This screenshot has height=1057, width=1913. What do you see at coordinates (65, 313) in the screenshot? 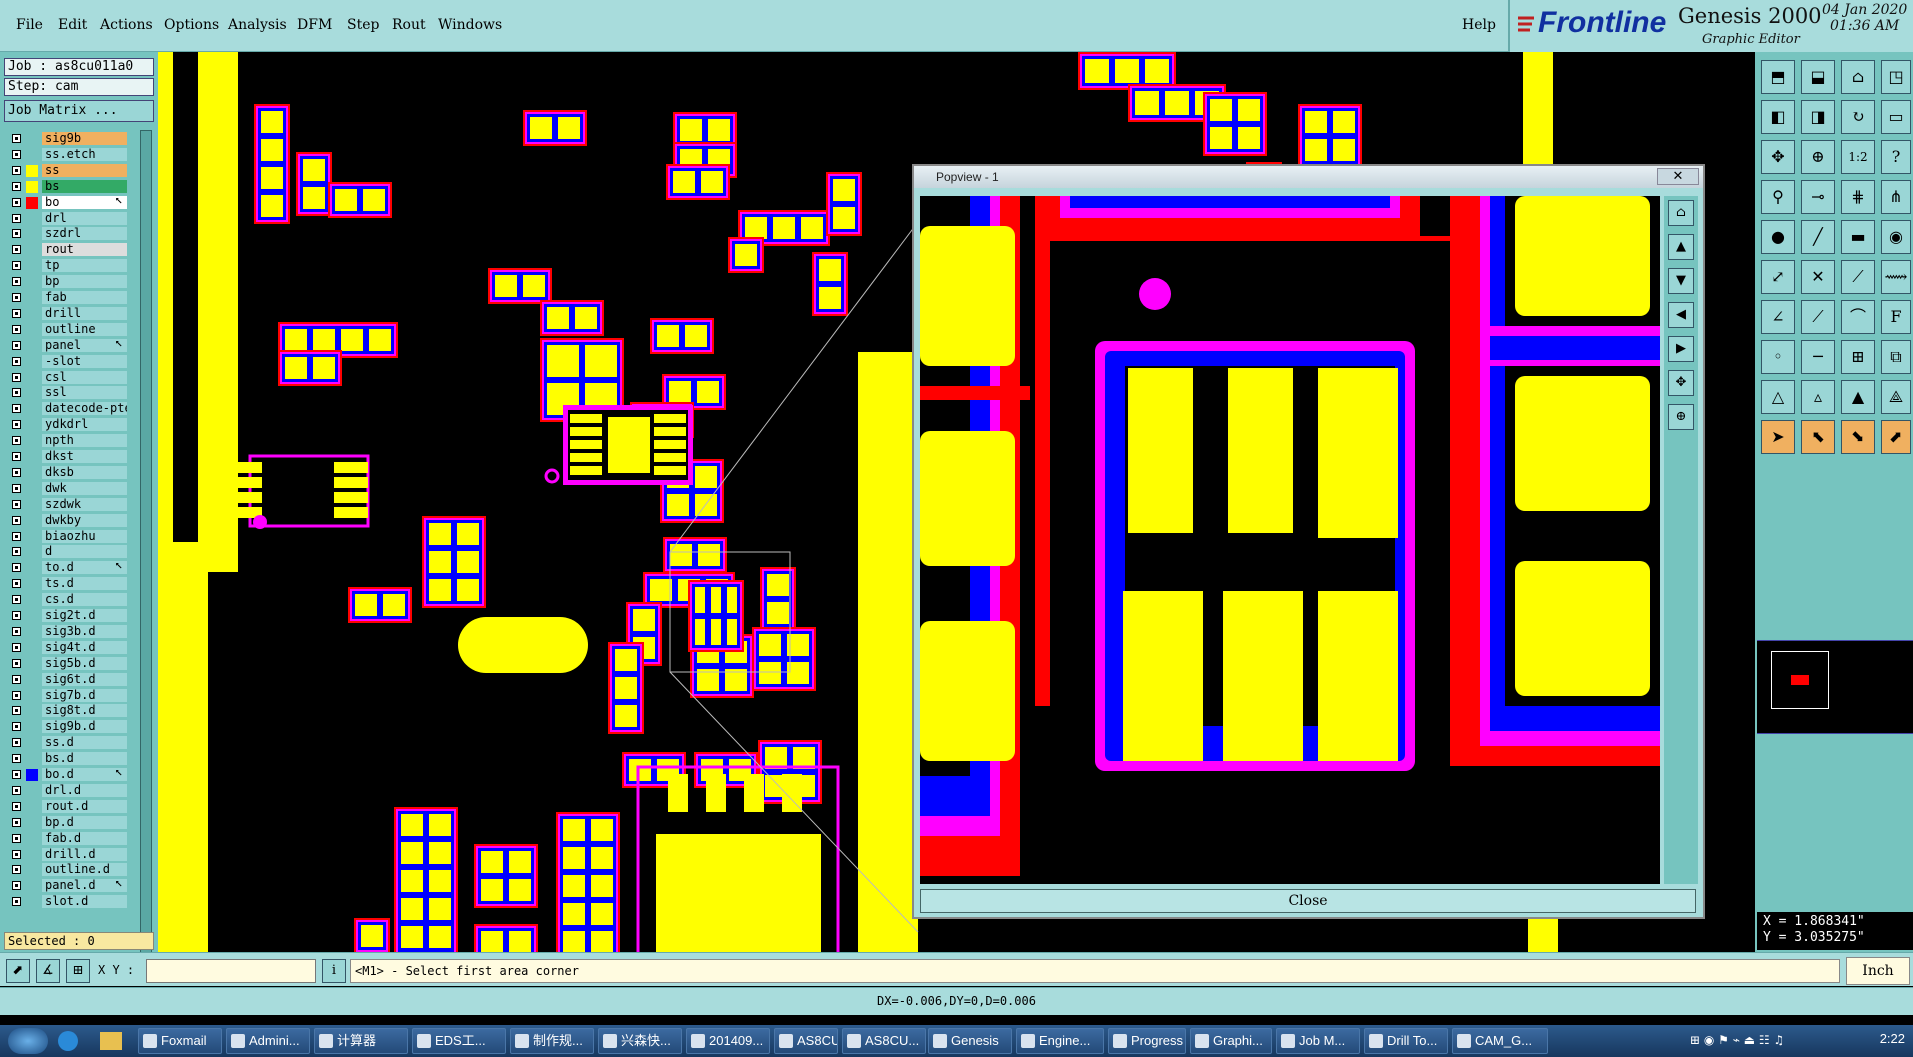
I see `layer-row: drill` at bounding box center [65, 313].